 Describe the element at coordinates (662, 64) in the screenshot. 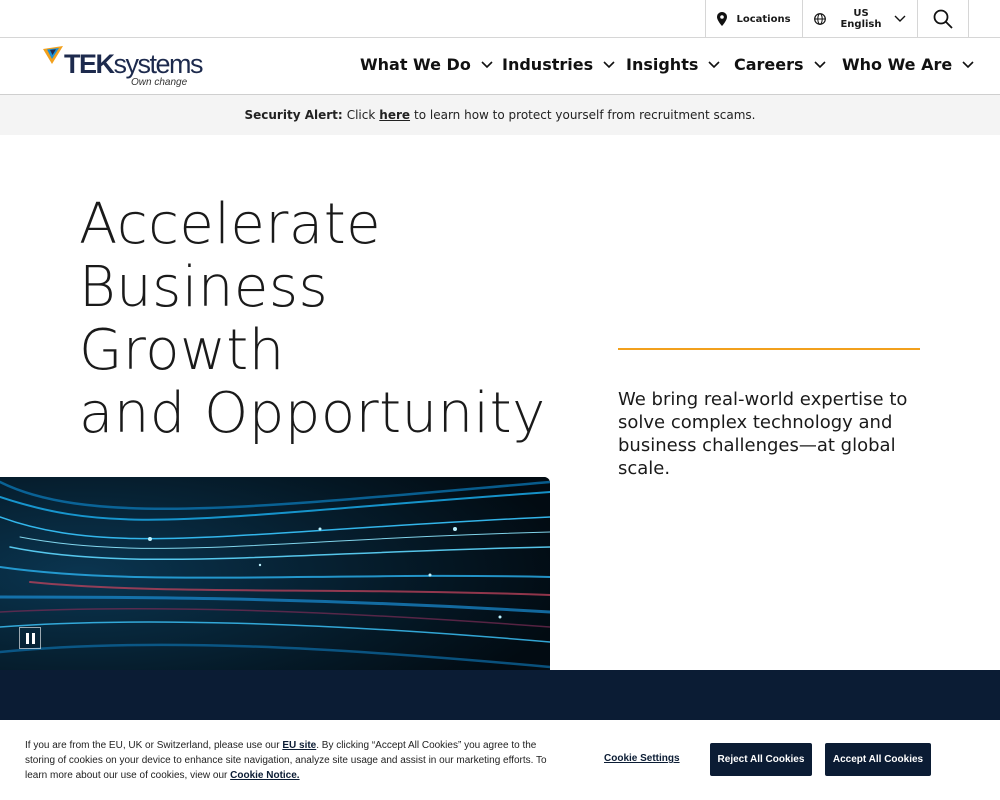

I see `nav-item-label: Insights` at that location.